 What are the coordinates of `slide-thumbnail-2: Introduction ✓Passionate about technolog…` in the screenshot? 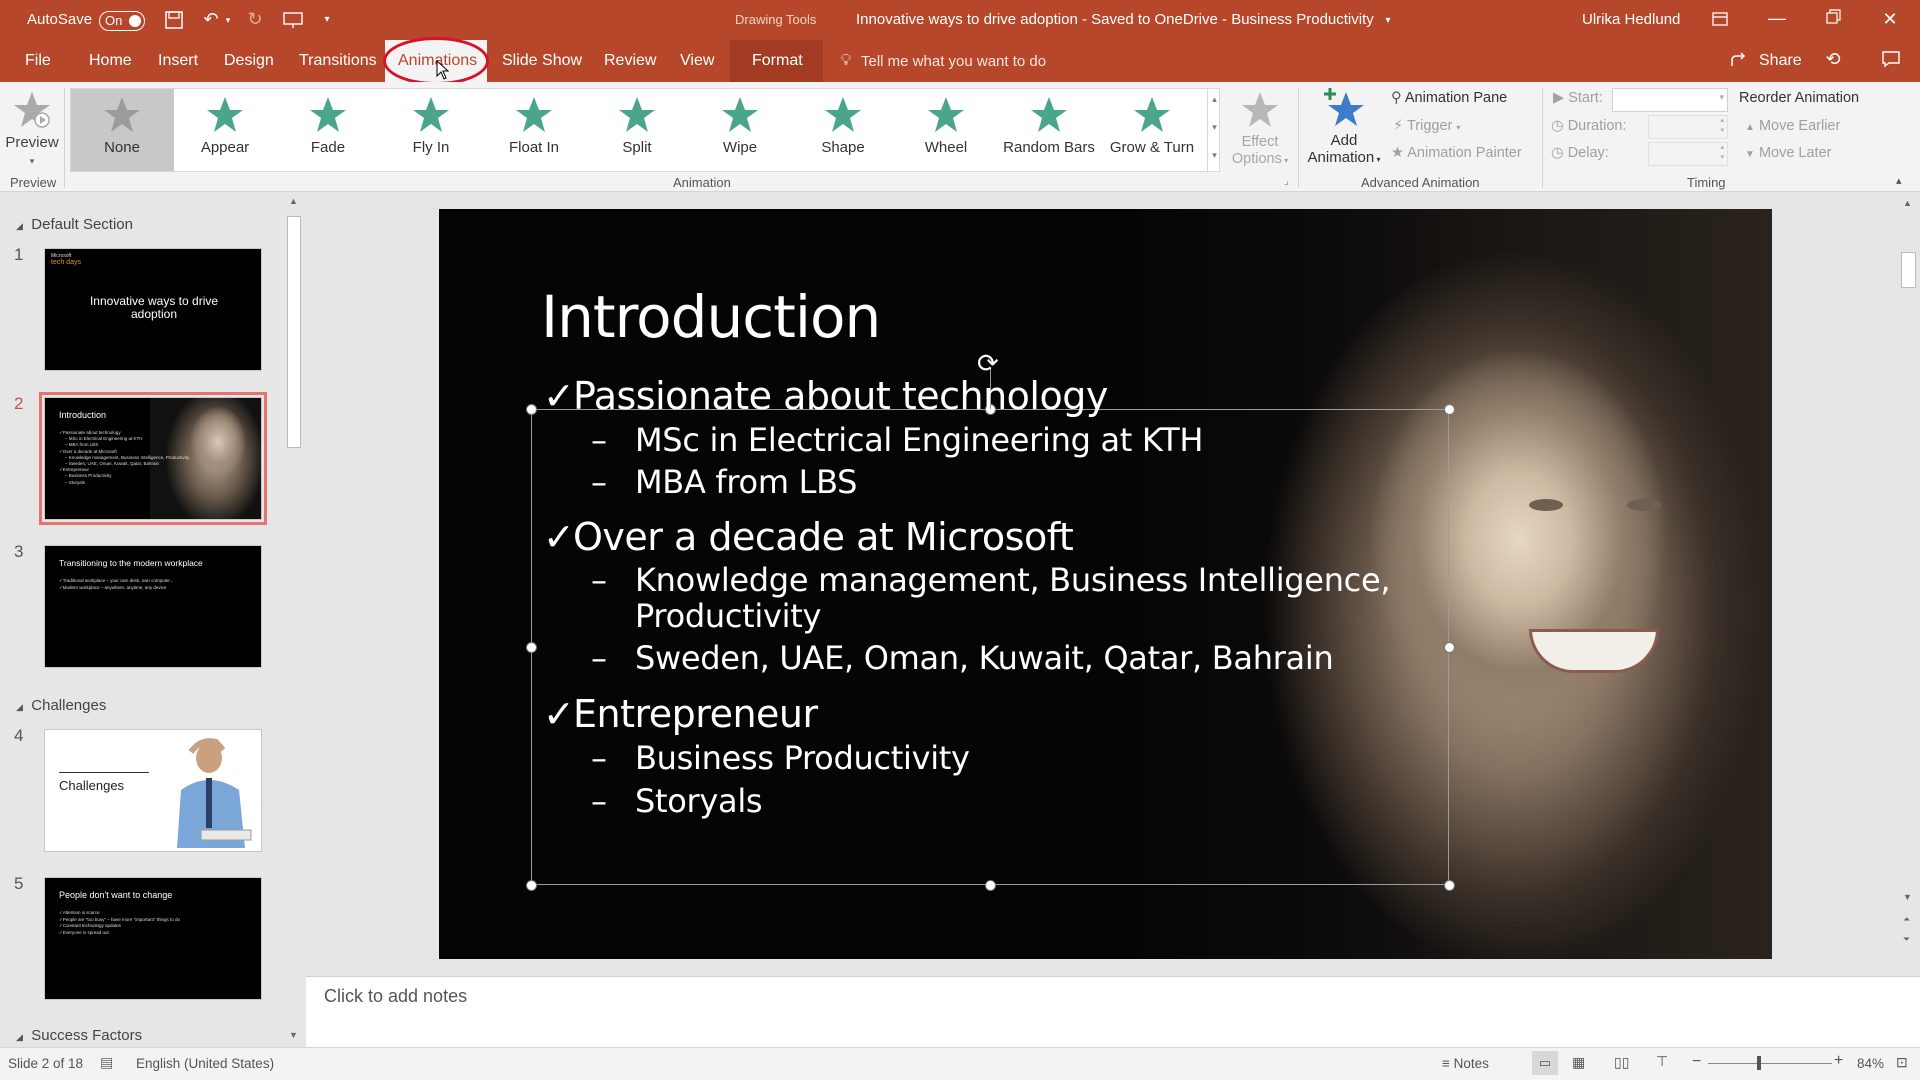 It's located at (153, 458).